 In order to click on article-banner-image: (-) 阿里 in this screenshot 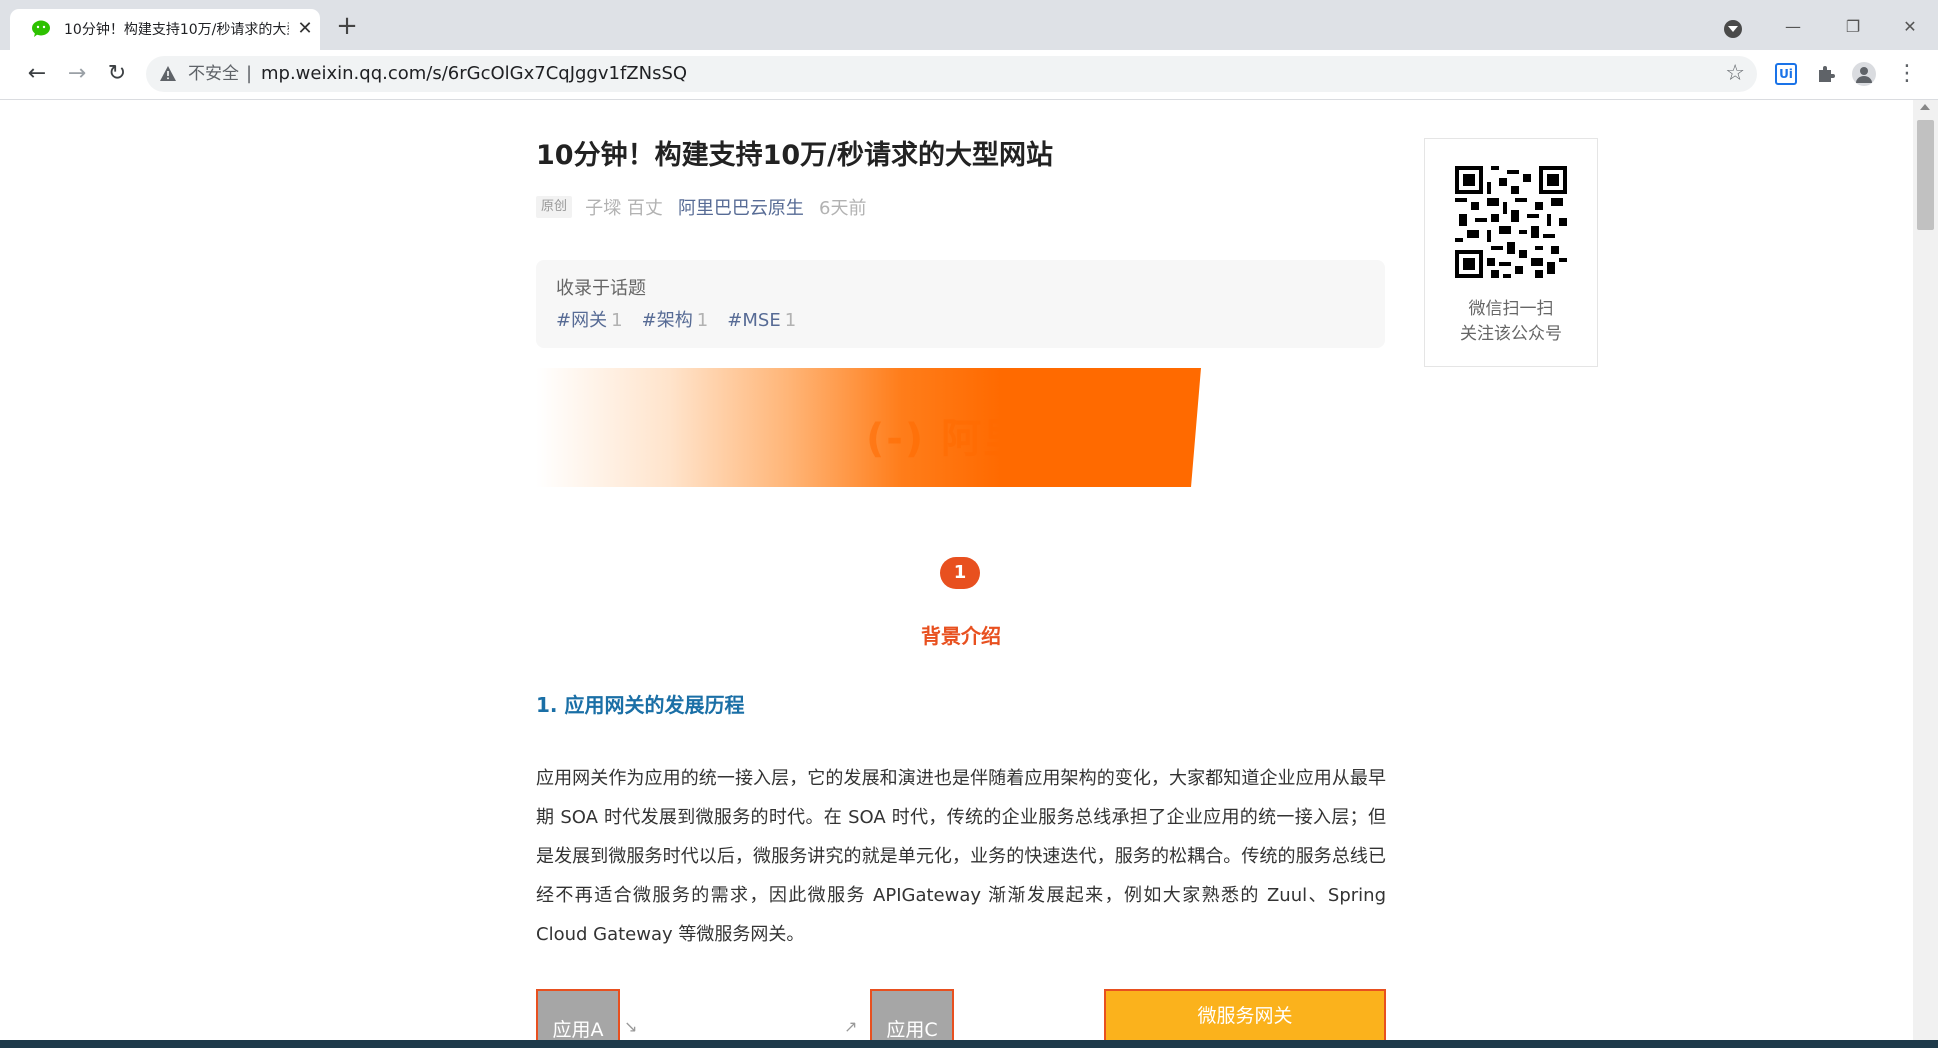, I will do `click(868, 427)`.